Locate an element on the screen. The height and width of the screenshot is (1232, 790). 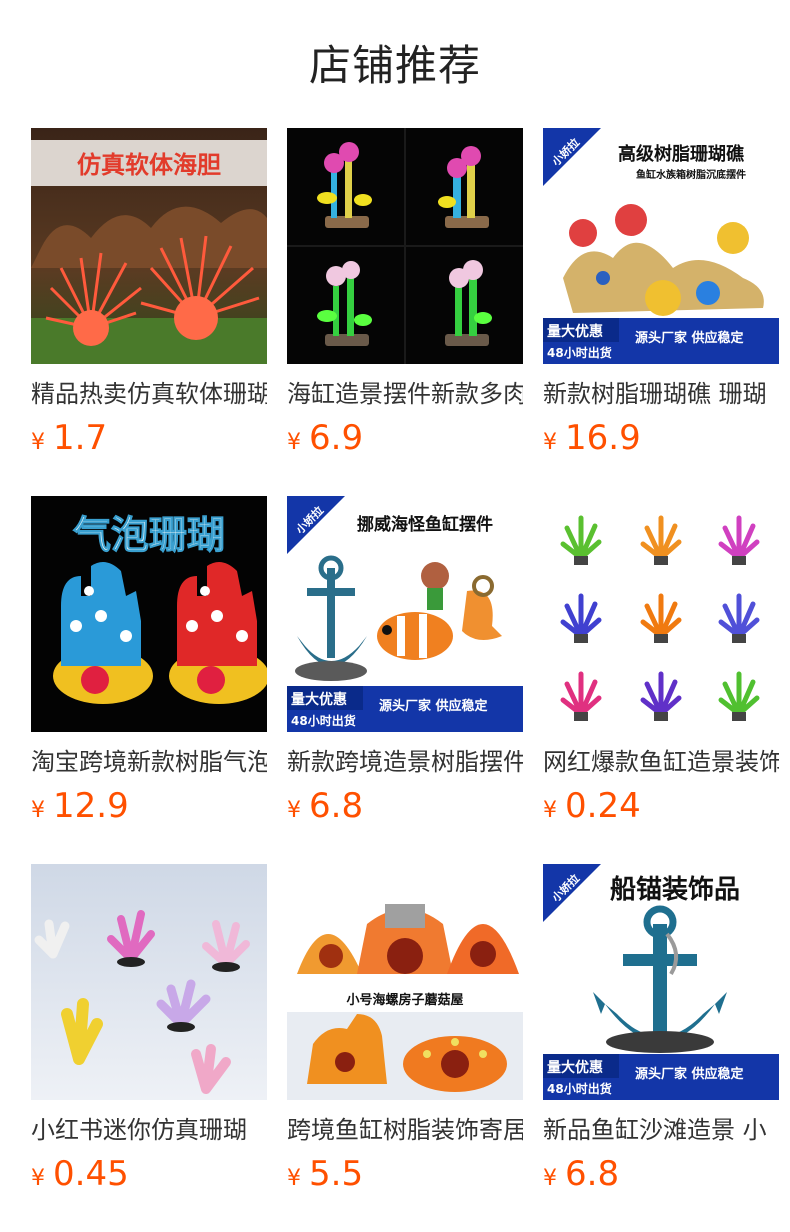
product-card: 网红爆款鱼缸造景装饰 ¥0.24 is located at coordinates (661, 661).